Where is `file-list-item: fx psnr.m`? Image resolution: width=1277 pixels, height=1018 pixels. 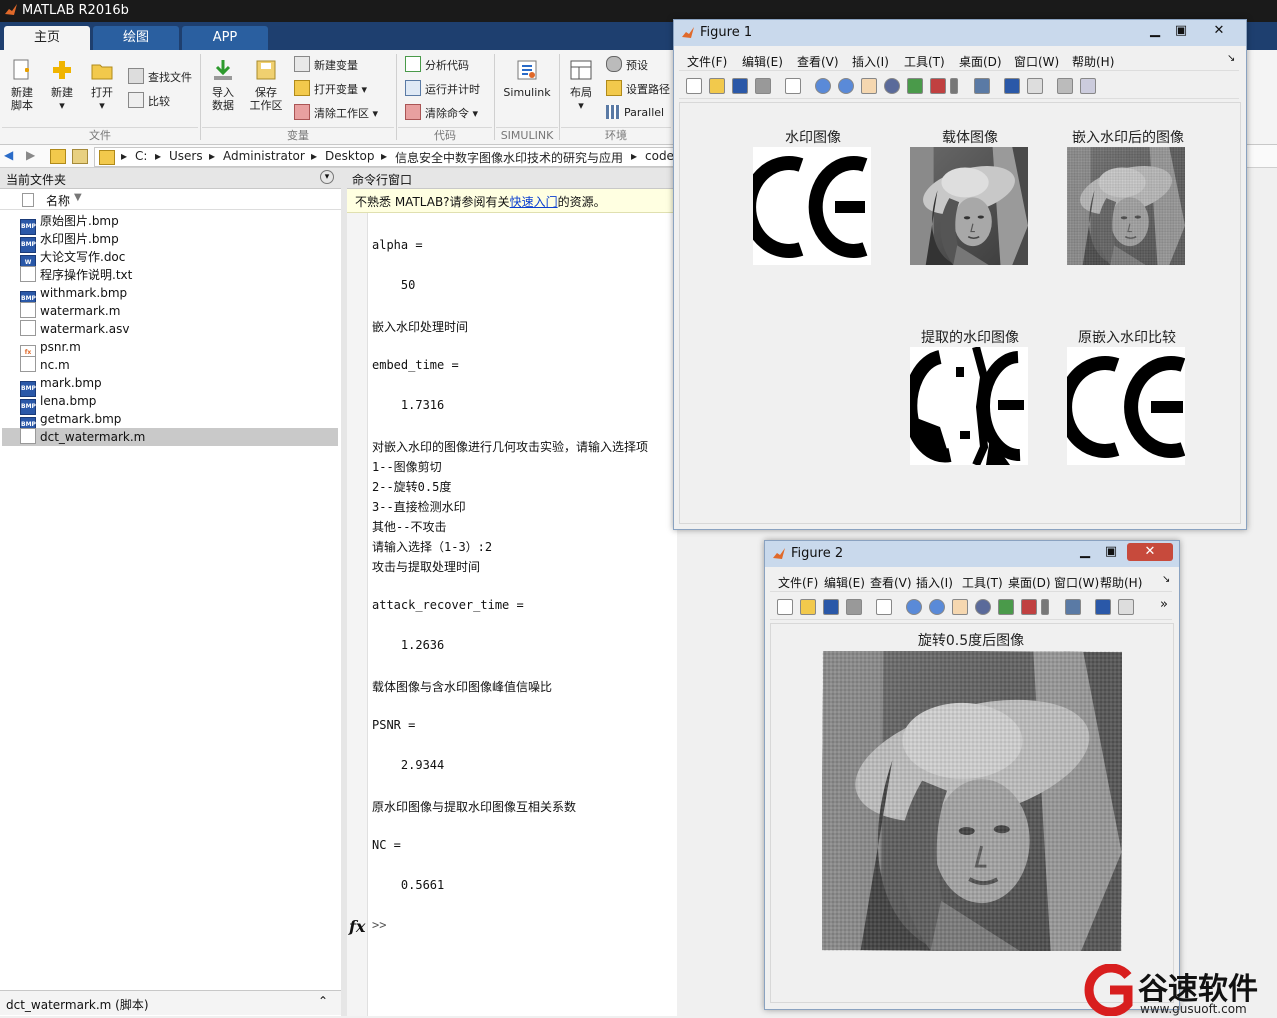
file-list-item: fx psnr.m is located at coordinates (179, 349).